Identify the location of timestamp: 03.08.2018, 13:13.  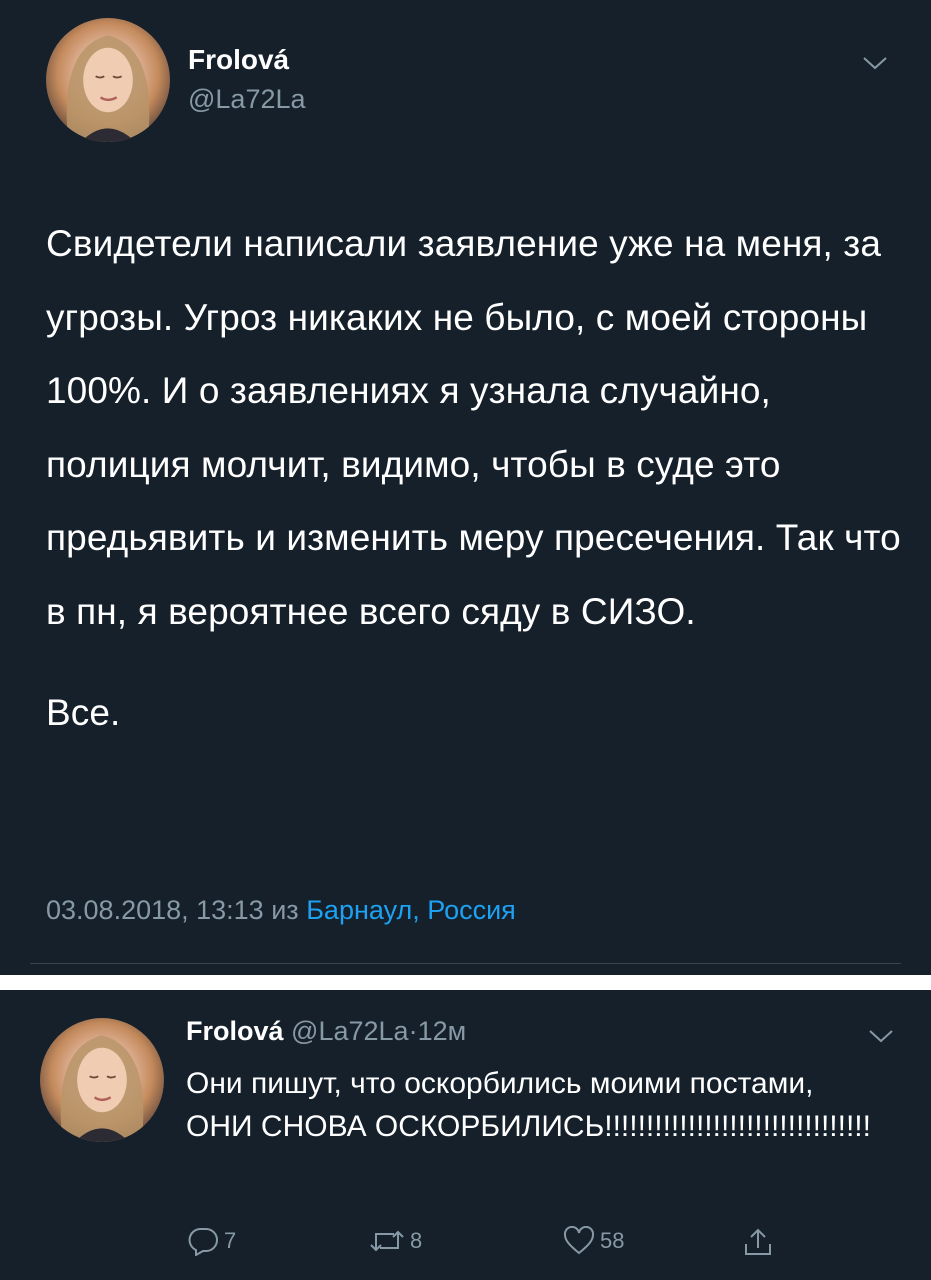
(155, 910).